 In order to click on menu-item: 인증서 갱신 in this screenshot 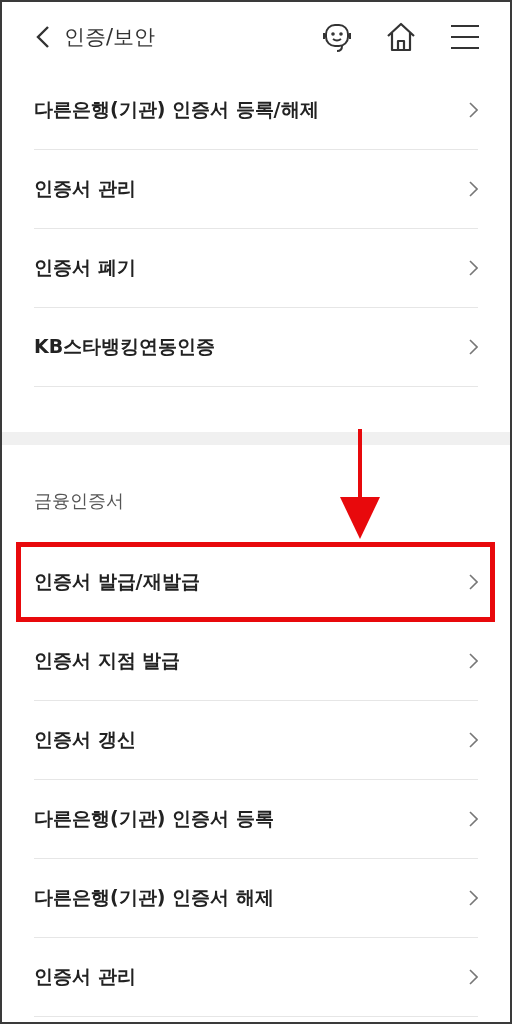, I will do `click(256, 740)`.